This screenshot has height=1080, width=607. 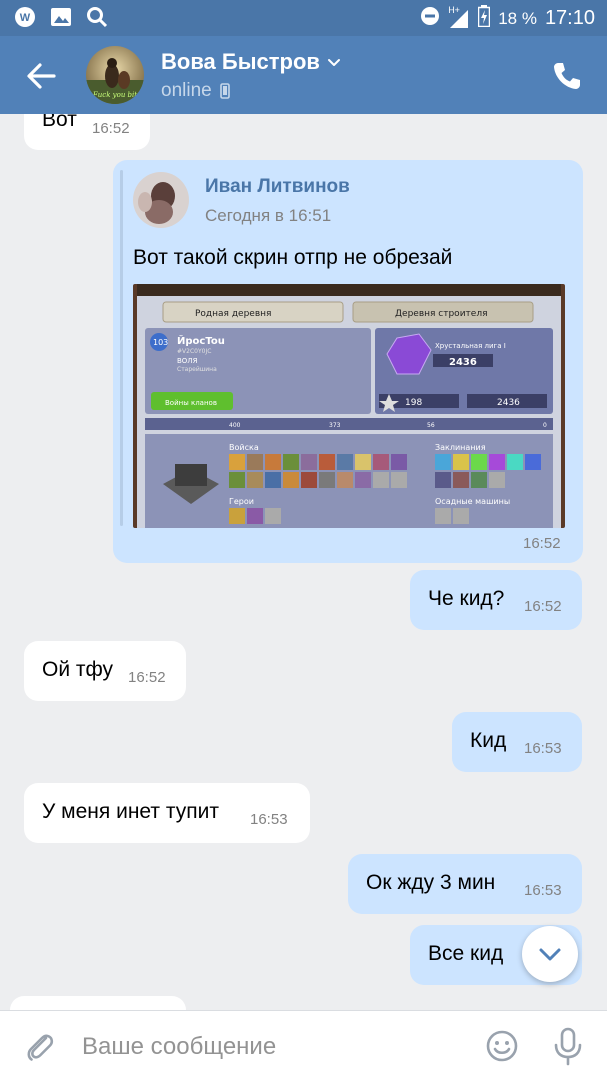 I want to click on message-text: Че кид?, so click(x=466, y=598).